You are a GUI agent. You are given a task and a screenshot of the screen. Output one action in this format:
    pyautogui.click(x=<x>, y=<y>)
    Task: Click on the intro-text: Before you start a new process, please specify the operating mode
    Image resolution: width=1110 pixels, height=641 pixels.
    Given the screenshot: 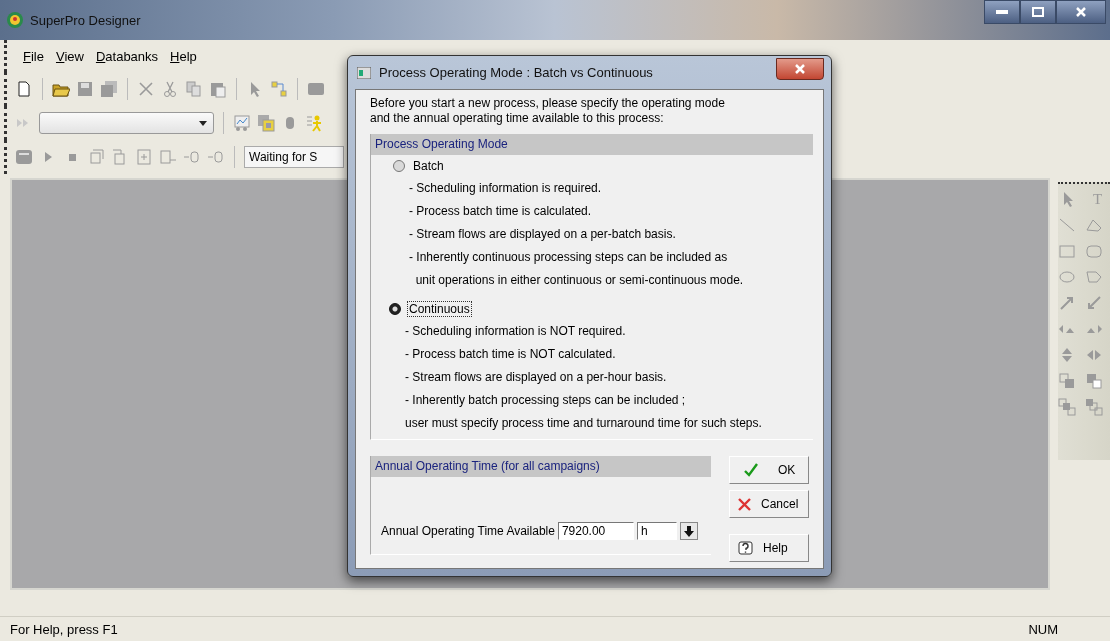 What is the action you would take?
    pyautogui.click(x=548, y=103)
    